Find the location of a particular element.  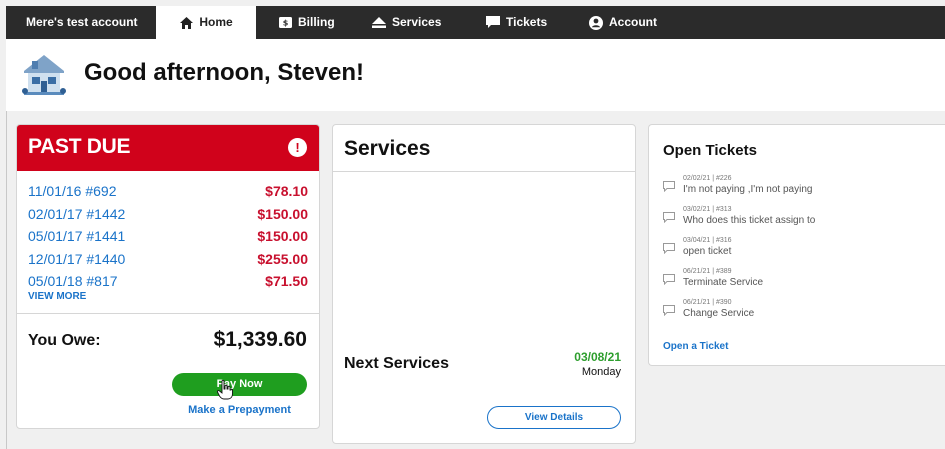

nav-tab-home: Home is located at coordinates (206, 22).